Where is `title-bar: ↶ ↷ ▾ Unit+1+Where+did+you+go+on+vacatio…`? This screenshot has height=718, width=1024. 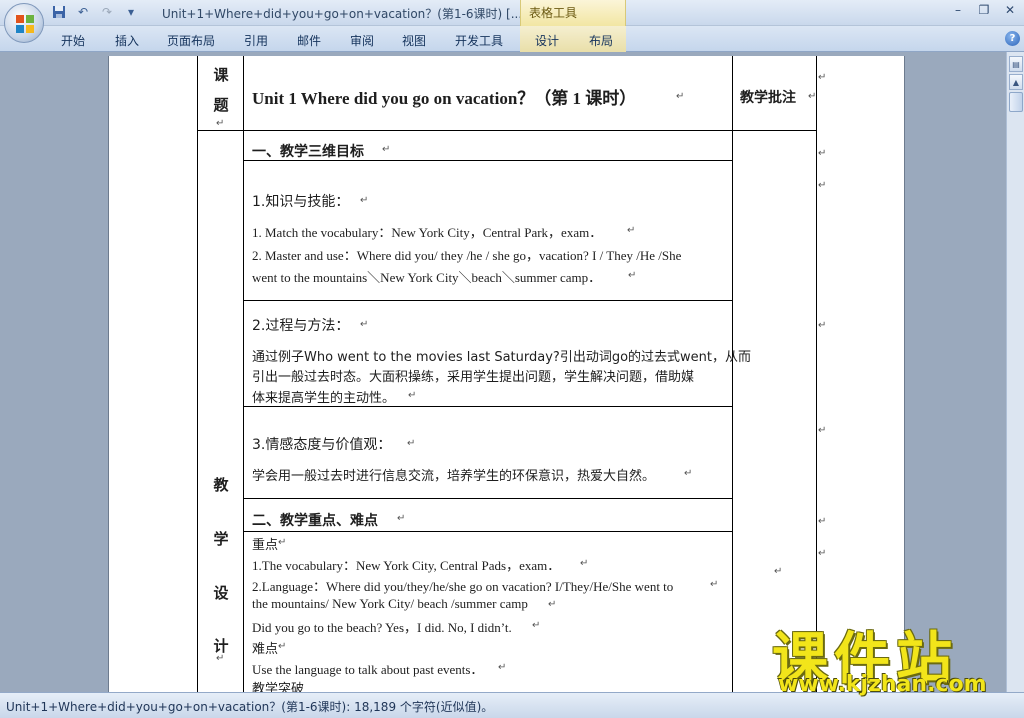 title-bar: ↶ ↷ ▾ Unit+1+Where+did+you+go+on+vacatio… is located at coordinates (512, 13).